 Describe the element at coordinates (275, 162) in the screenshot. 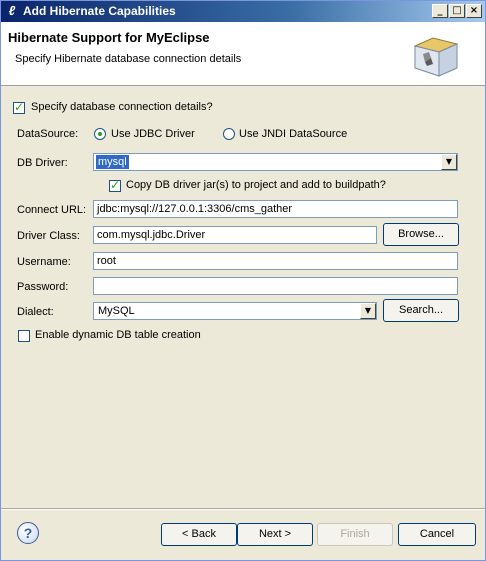

I see `db-driver-combo: mysql ▼` at that location.